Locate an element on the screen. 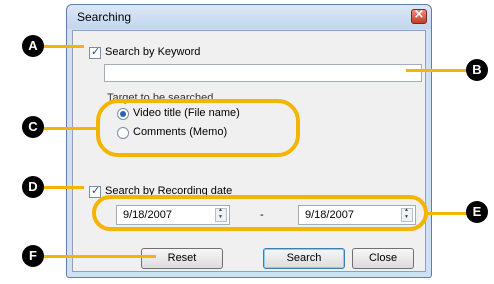 This screenshot has height=284, width=494. callout-a-line is located at coordinates (64, 46).